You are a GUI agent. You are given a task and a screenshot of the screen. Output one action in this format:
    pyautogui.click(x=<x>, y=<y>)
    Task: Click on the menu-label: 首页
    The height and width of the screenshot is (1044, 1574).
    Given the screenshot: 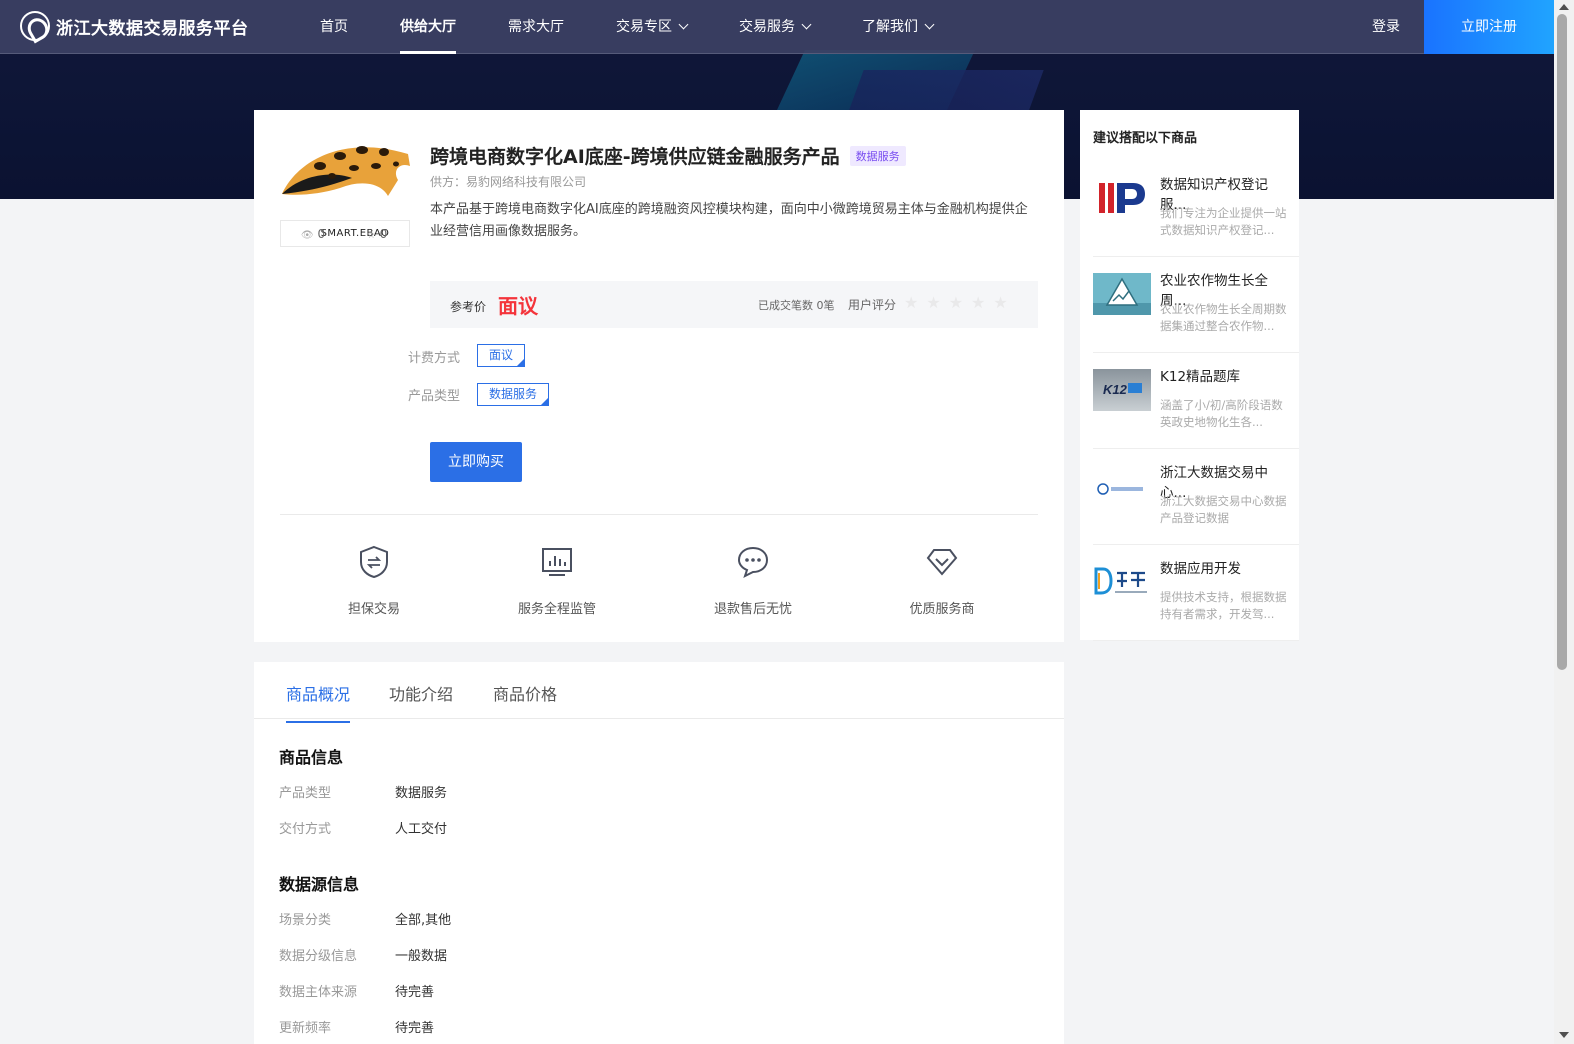 What is the action you would take?
    pyautogui.click(x=334, y=27)
    